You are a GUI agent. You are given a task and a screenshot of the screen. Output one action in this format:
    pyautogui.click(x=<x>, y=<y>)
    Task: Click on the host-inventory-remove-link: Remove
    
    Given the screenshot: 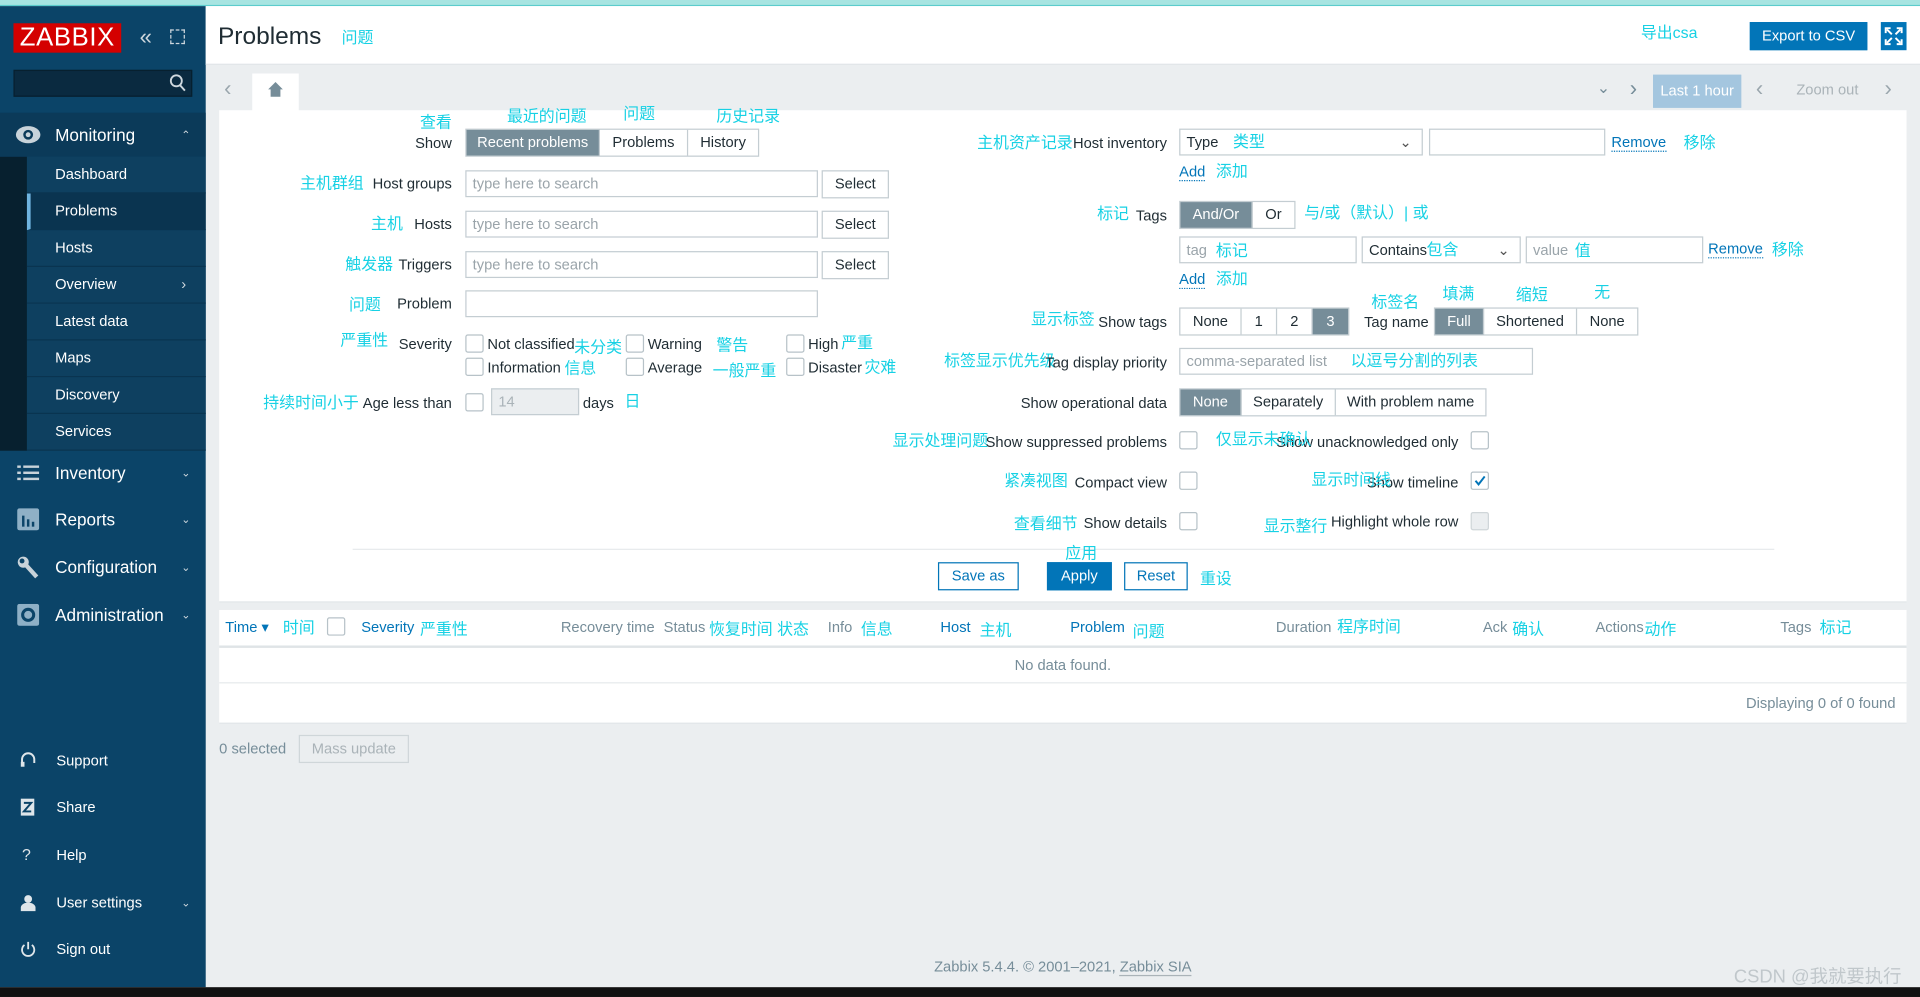 What is the action you would take?
    pyautogui.click(x=1639, y=143)
    